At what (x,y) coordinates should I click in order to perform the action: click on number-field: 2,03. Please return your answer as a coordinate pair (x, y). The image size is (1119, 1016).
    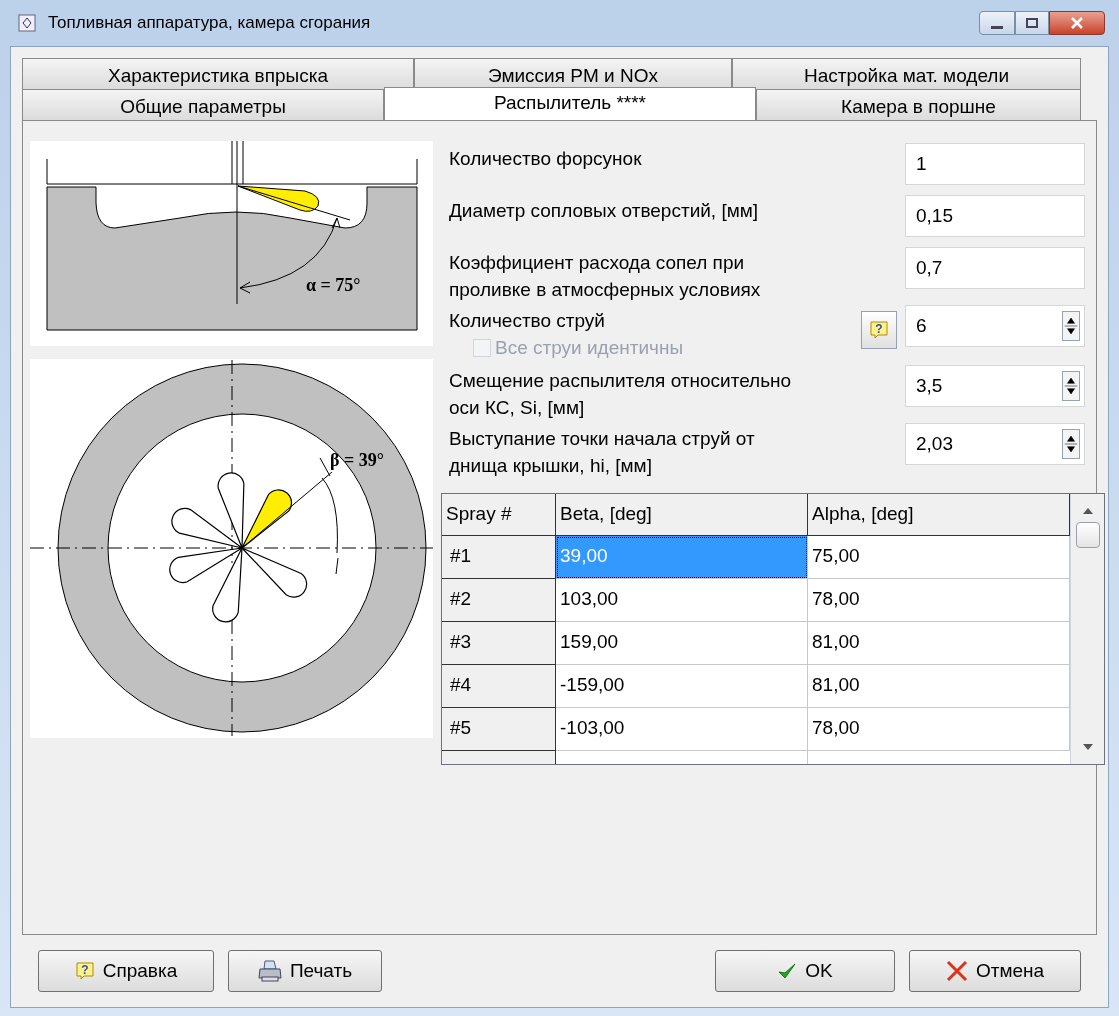
    Looking at the image, I should click on (995, 443).